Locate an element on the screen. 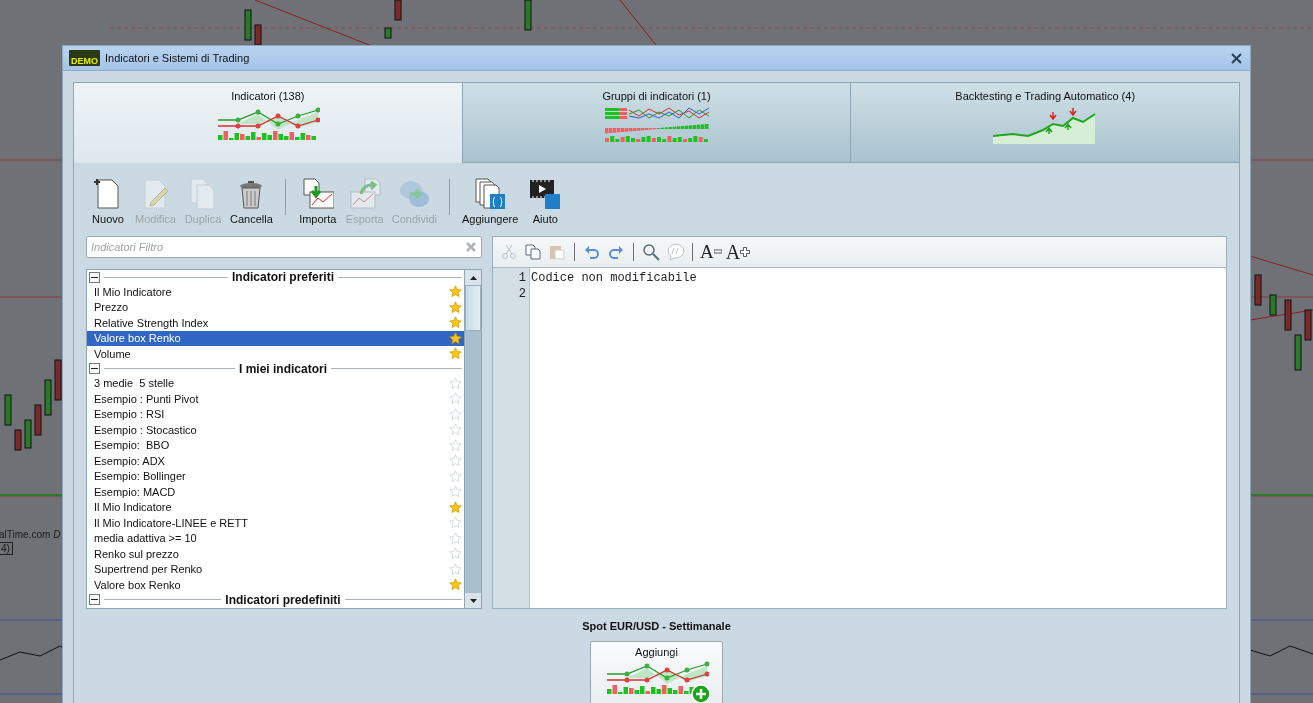 The image size is (1313, 703). chart-label: 4) is located at coordinates (6, 548).